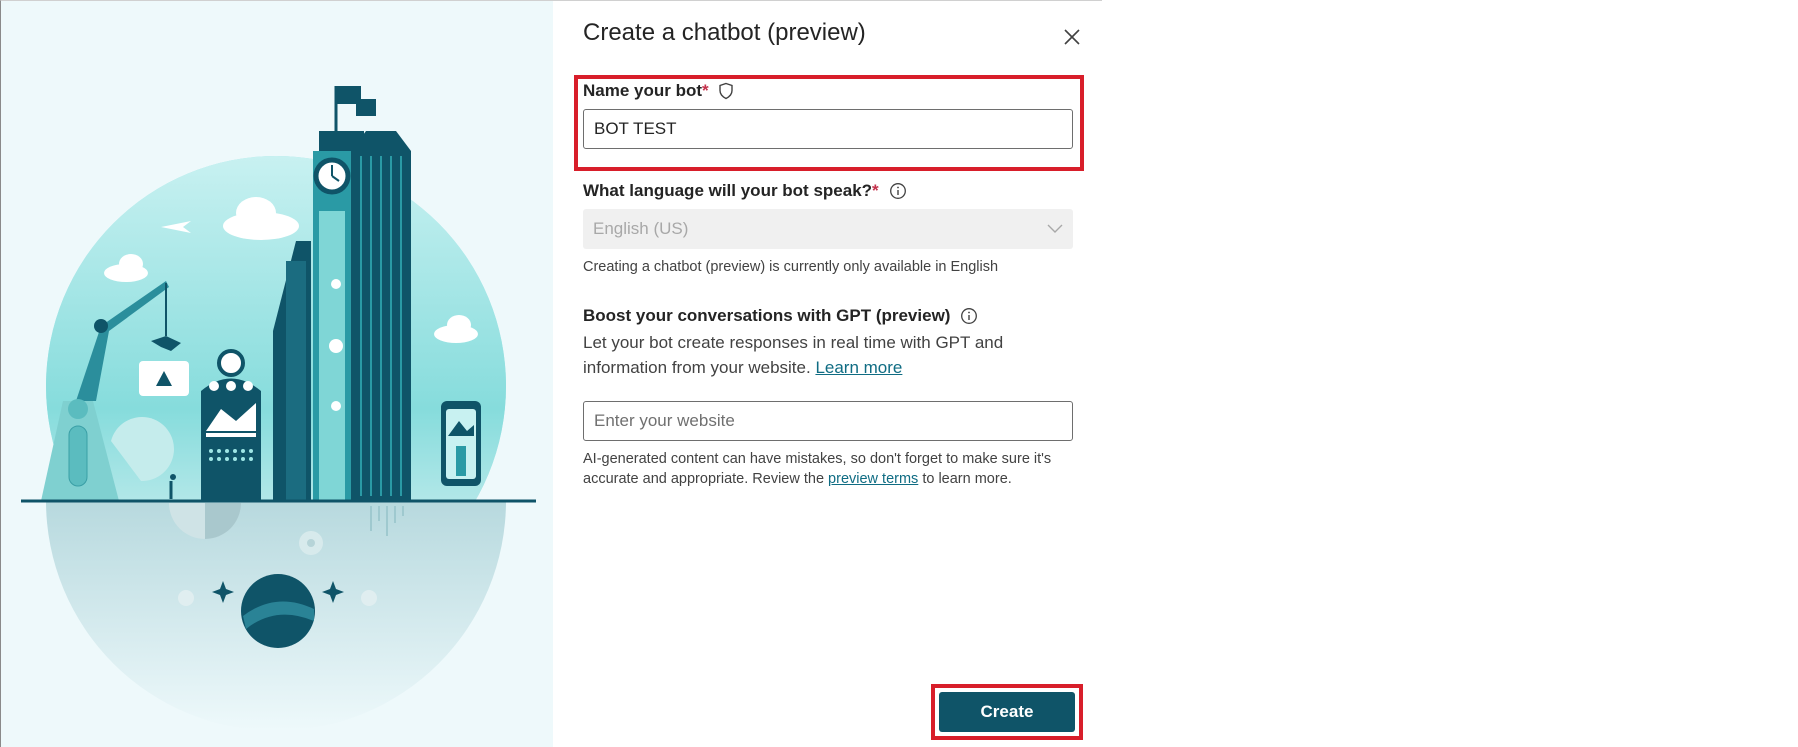 The height and width of the screenshot is (747, 1798). I want to click on learn-more-link: Learn more, so click(858, 367).